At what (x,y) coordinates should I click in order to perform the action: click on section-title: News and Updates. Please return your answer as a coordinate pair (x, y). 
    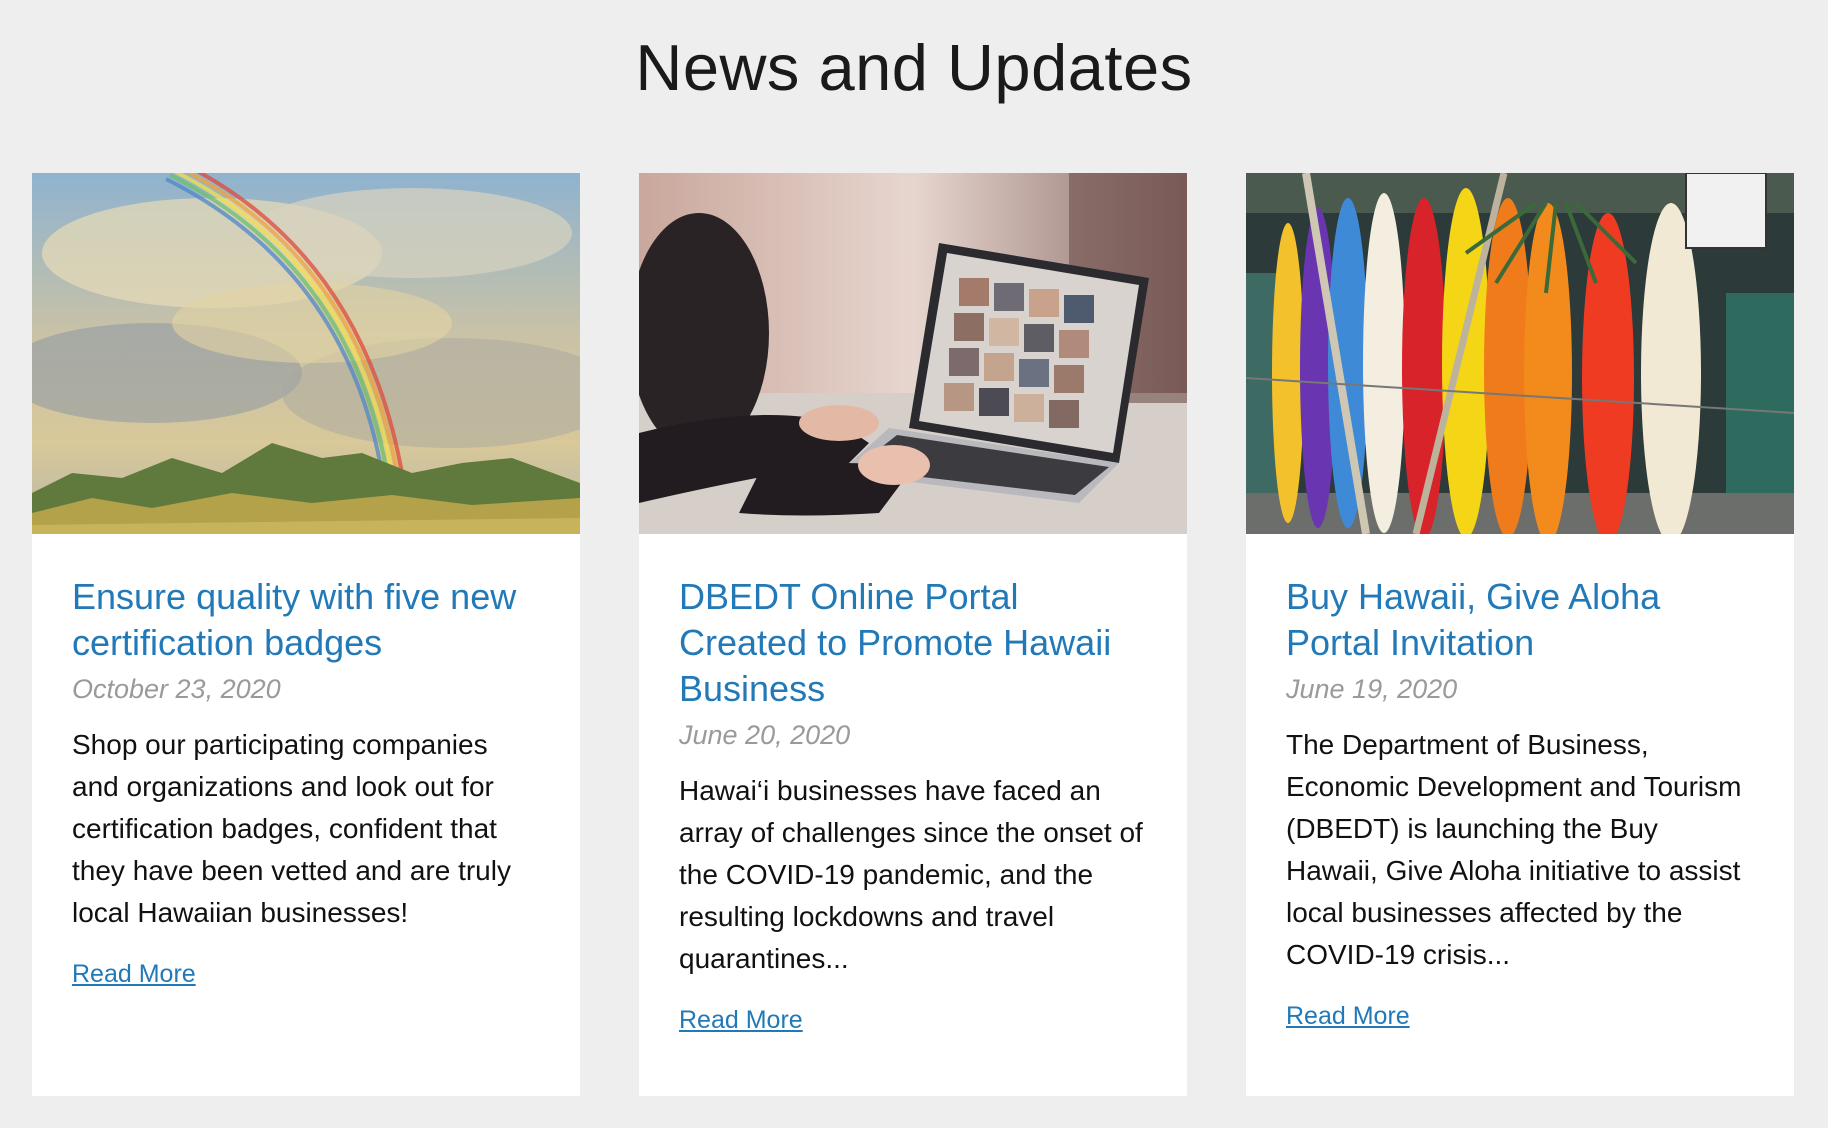
    Looking at the image, I should click on (914, 67).